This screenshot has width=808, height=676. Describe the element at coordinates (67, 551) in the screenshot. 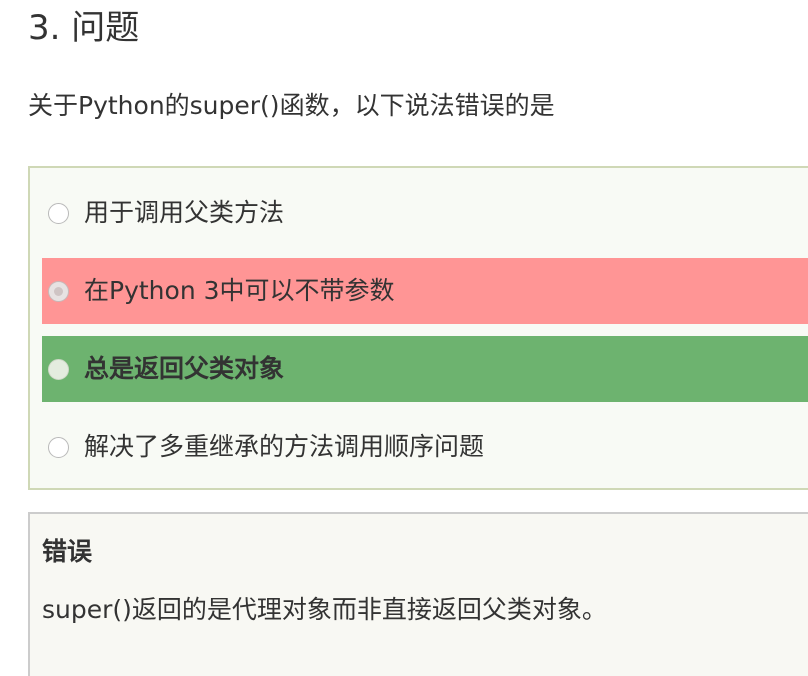

I see `feedback-title: 错误` at that location.